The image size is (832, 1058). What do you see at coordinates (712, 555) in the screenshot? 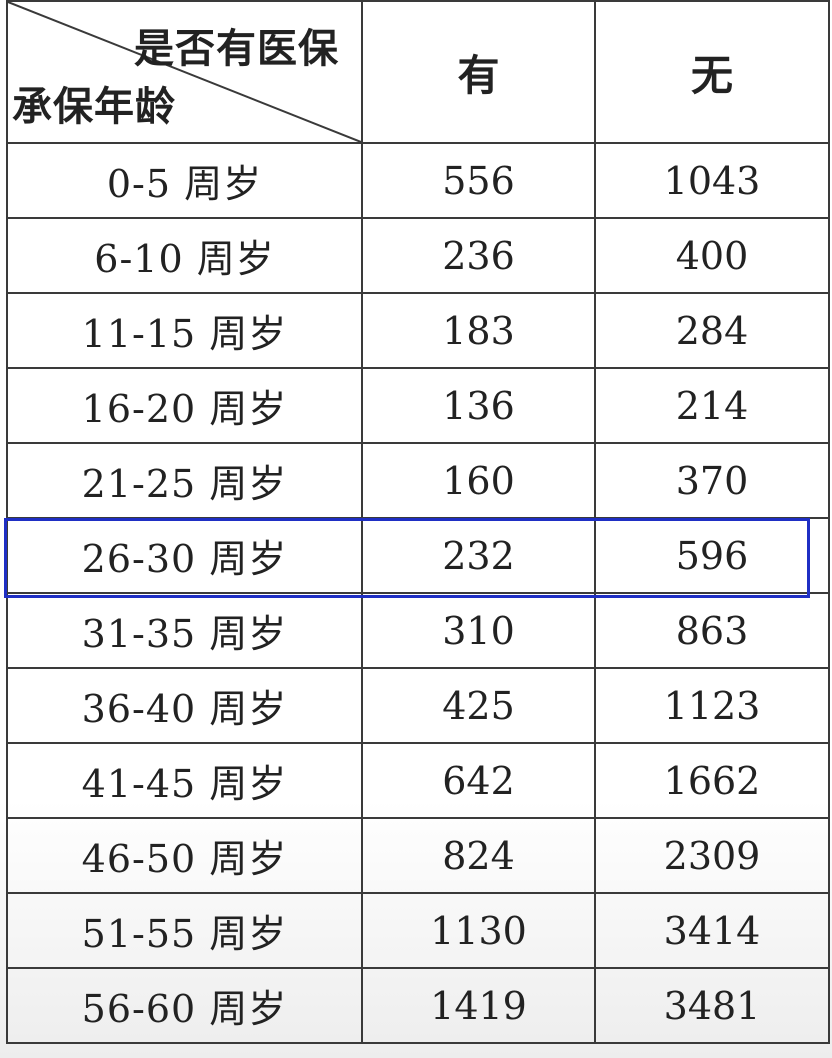
I see `no-value-cell: 596` at bounding box center [712, 555].